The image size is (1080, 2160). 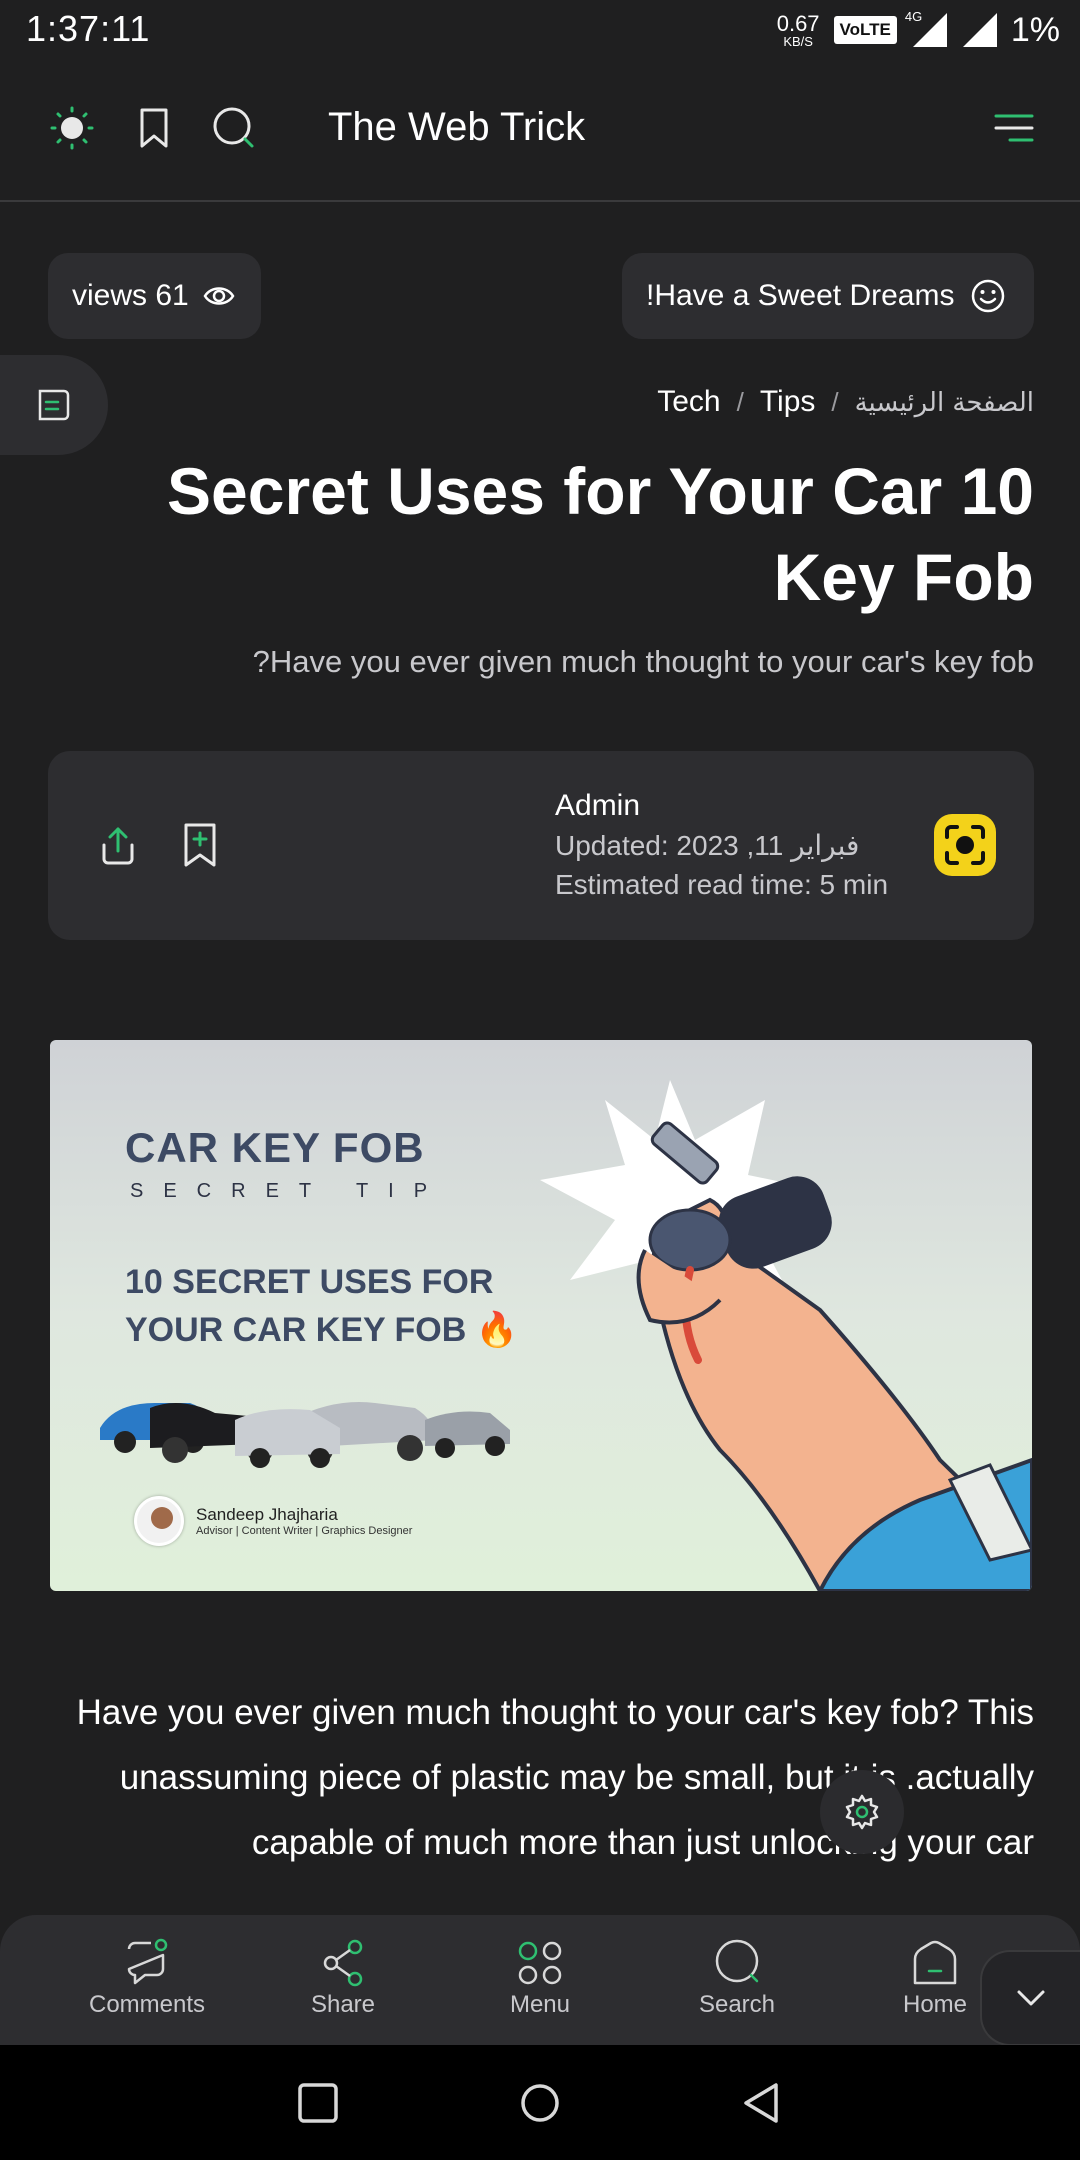 What do you see at coordinates (118, 845) in the screenshot?
I see `share-upload-icon` at bounding box center [118, 845].